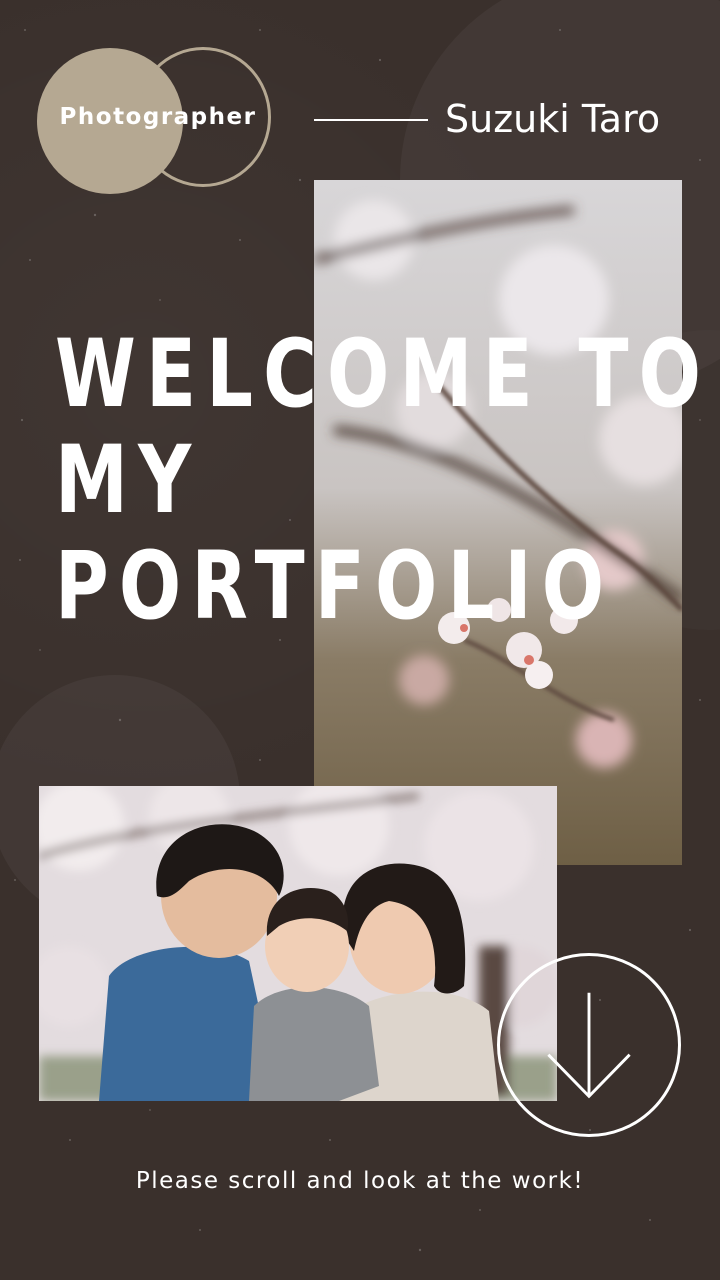 This screenshot has width=720, height=1280. What do you see at coordinates (128, 480) in the screenshot?
I see `headline-line: MY` at bounding box center [128, 480].